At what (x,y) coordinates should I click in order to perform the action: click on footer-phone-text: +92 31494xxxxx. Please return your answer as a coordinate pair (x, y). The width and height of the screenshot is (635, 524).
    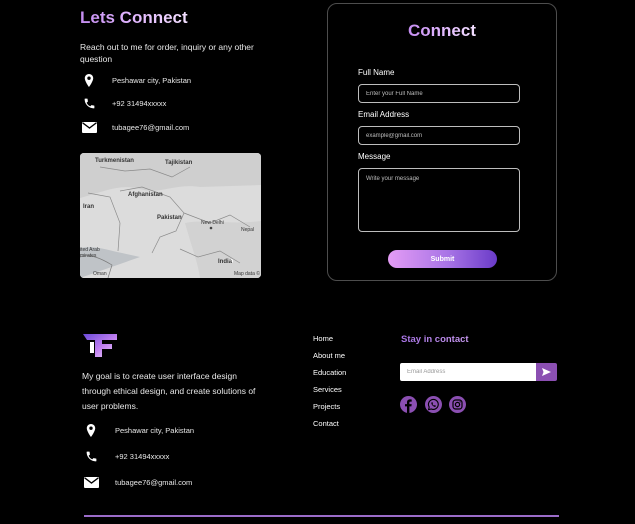
    Looking at the image, I should click on (142, 456).